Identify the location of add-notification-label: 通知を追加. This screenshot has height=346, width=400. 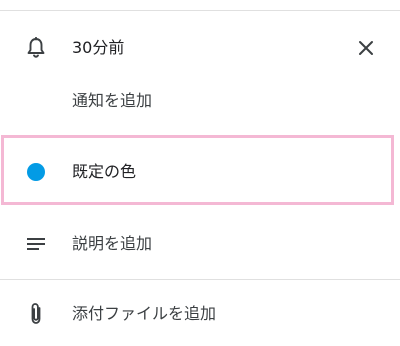
(112, 100).